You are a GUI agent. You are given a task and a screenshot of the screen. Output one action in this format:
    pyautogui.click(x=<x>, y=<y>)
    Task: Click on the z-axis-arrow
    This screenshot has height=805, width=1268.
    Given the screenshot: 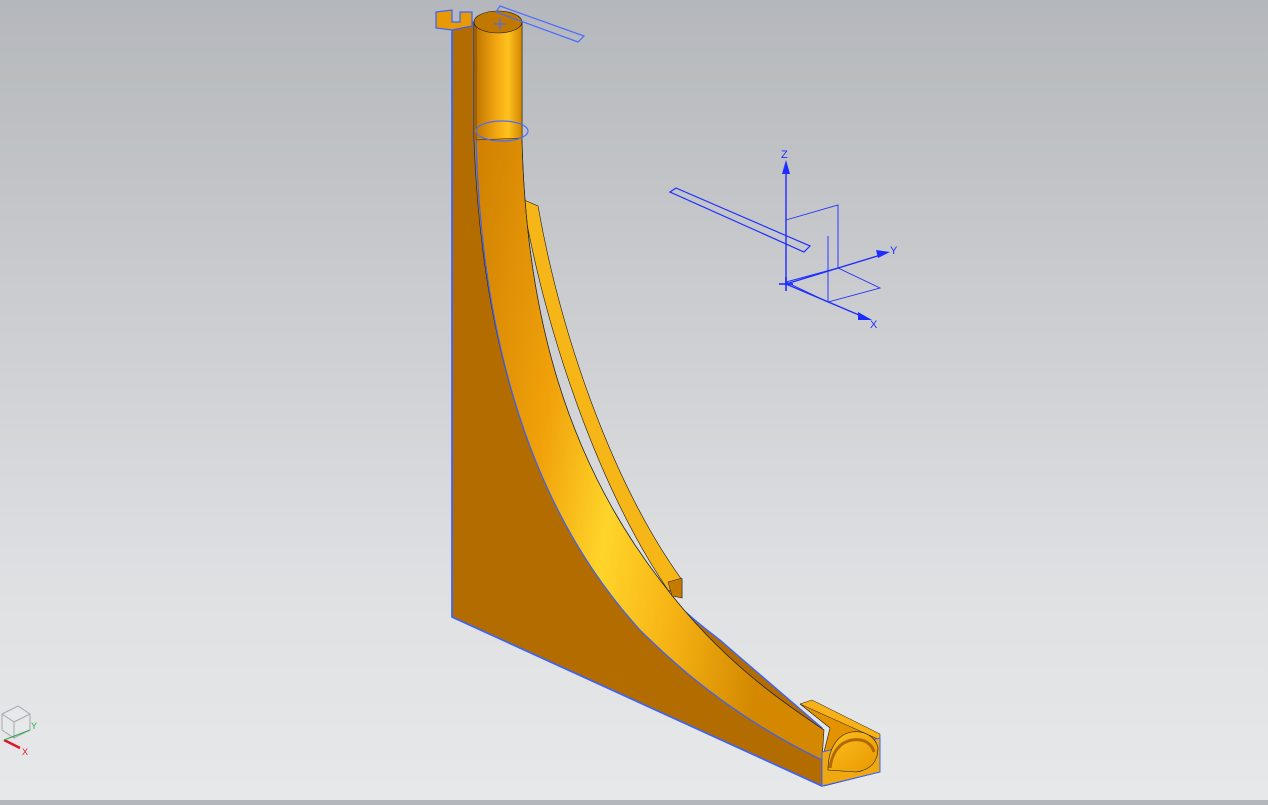 What is the action you would take?
    pyautogui.click(x=786, y=167)
    